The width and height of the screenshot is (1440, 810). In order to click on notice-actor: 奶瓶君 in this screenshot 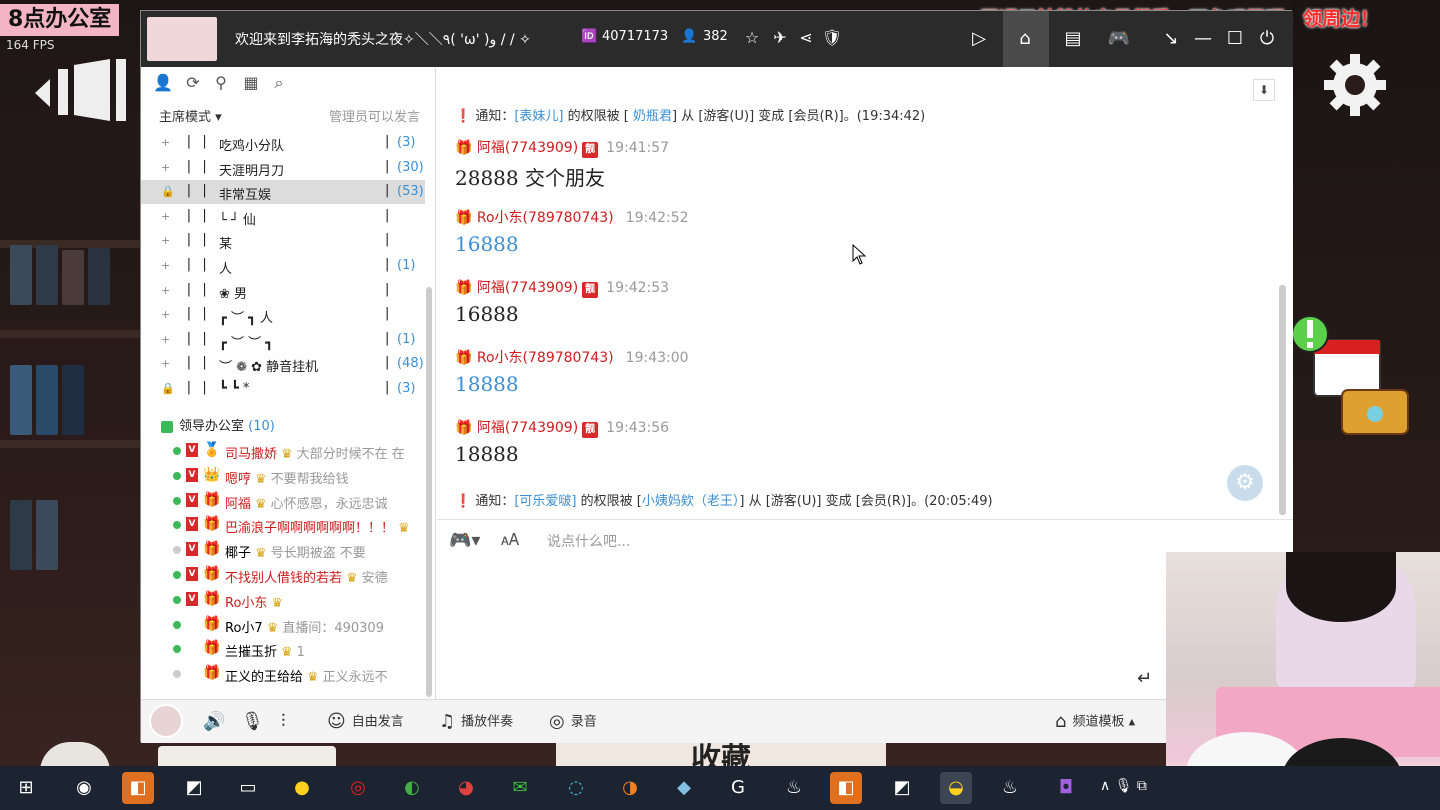, I will do `click(652, 116)`.